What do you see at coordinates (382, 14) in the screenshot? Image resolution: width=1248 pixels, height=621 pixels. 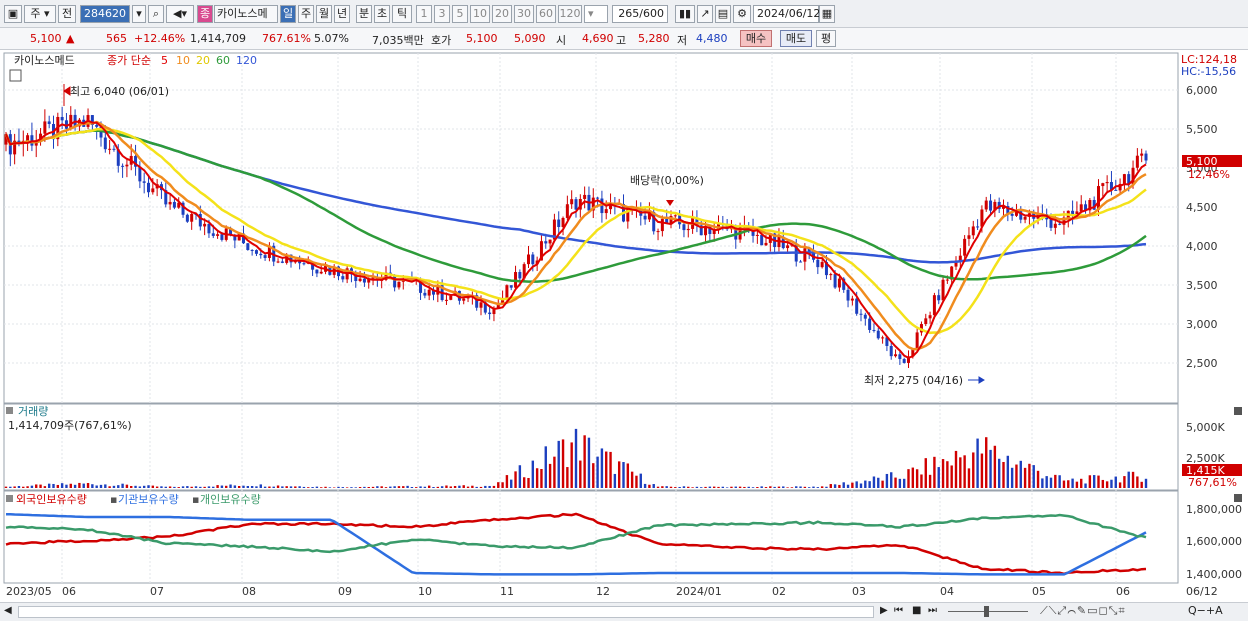 I see `period-second: 초` at bounding box center [382, 14].